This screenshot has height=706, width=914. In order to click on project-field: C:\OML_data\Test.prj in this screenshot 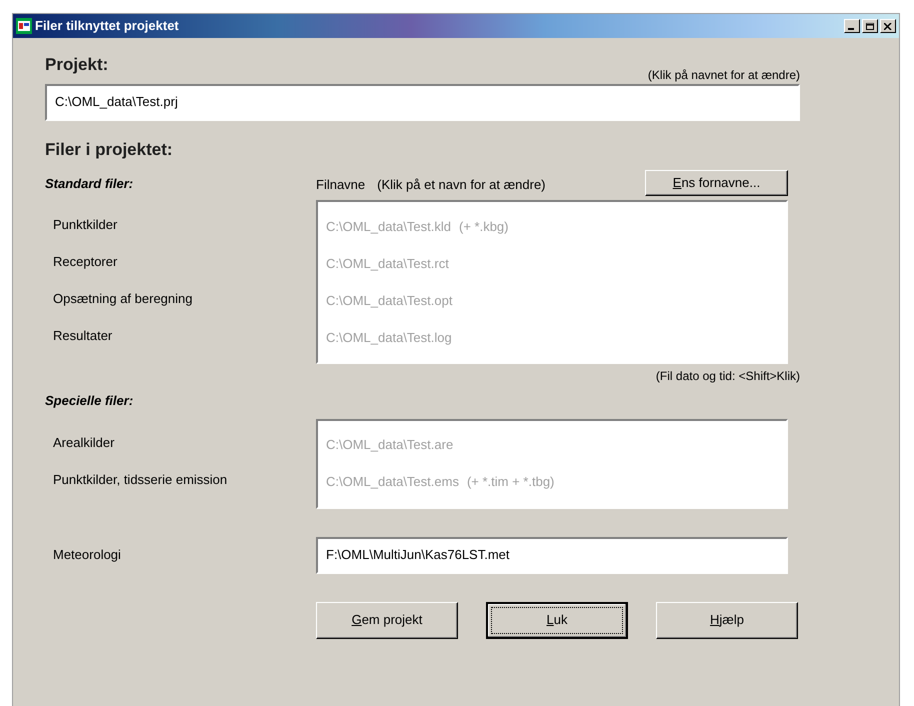, I will do `click(422, 102)`.